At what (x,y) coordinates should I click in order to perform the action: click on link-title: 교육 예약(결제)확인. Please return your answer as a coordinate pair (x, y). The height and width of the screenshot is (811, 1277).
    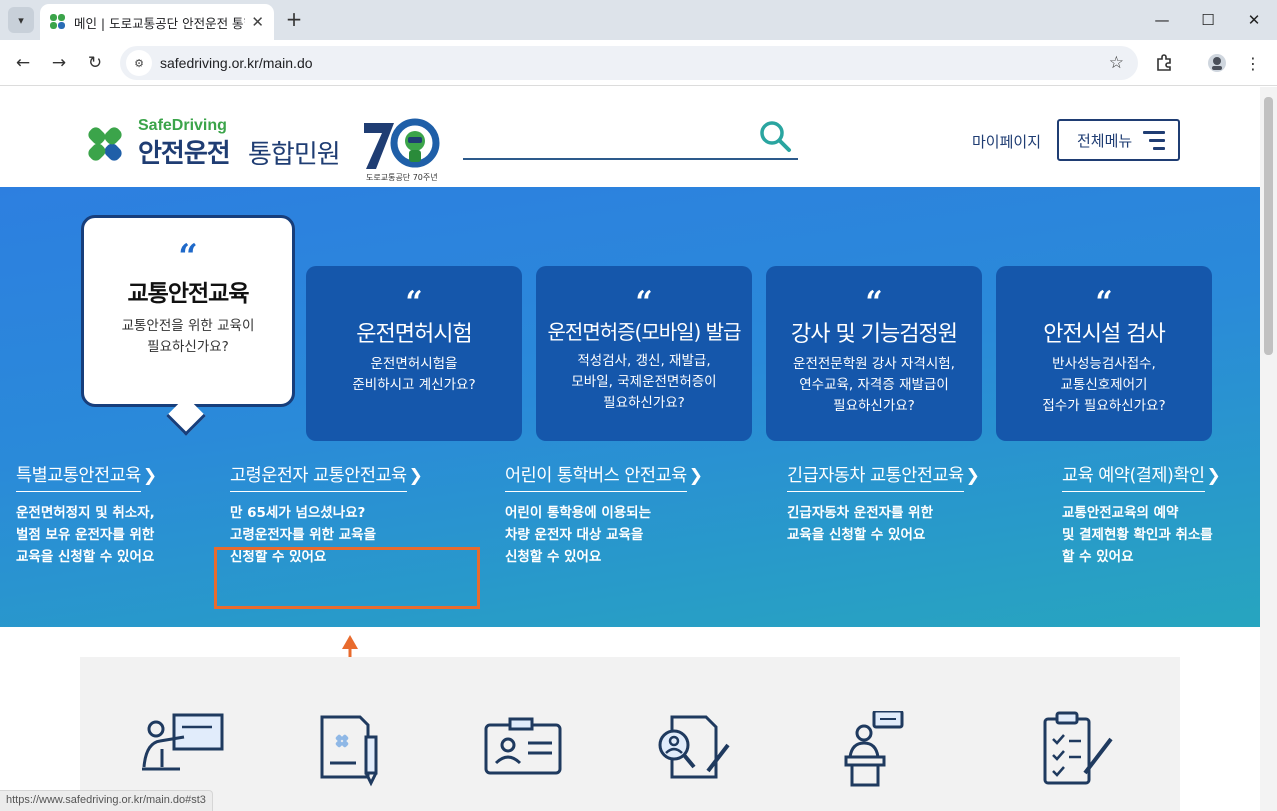
    Looking at the image, I should click on (1133, 477).